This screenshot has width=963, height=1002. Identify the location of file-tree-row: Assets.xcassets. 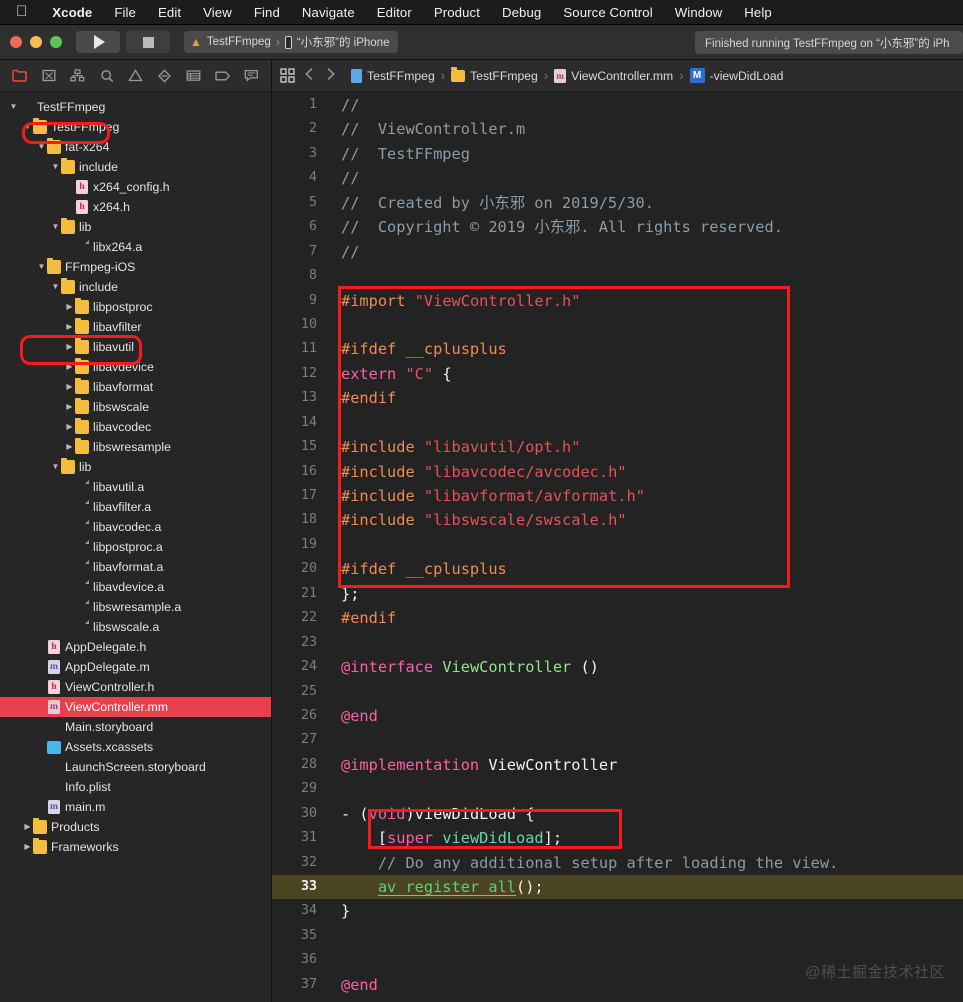
(135, 747).